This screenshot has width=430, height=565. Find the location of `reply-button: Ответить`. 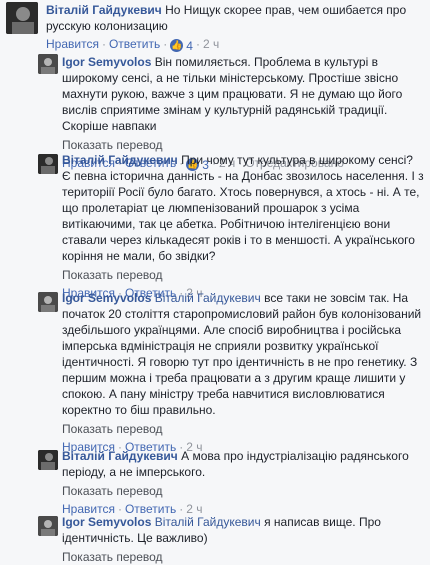

reply-button: Ответить is located at coordinates (134, 44).